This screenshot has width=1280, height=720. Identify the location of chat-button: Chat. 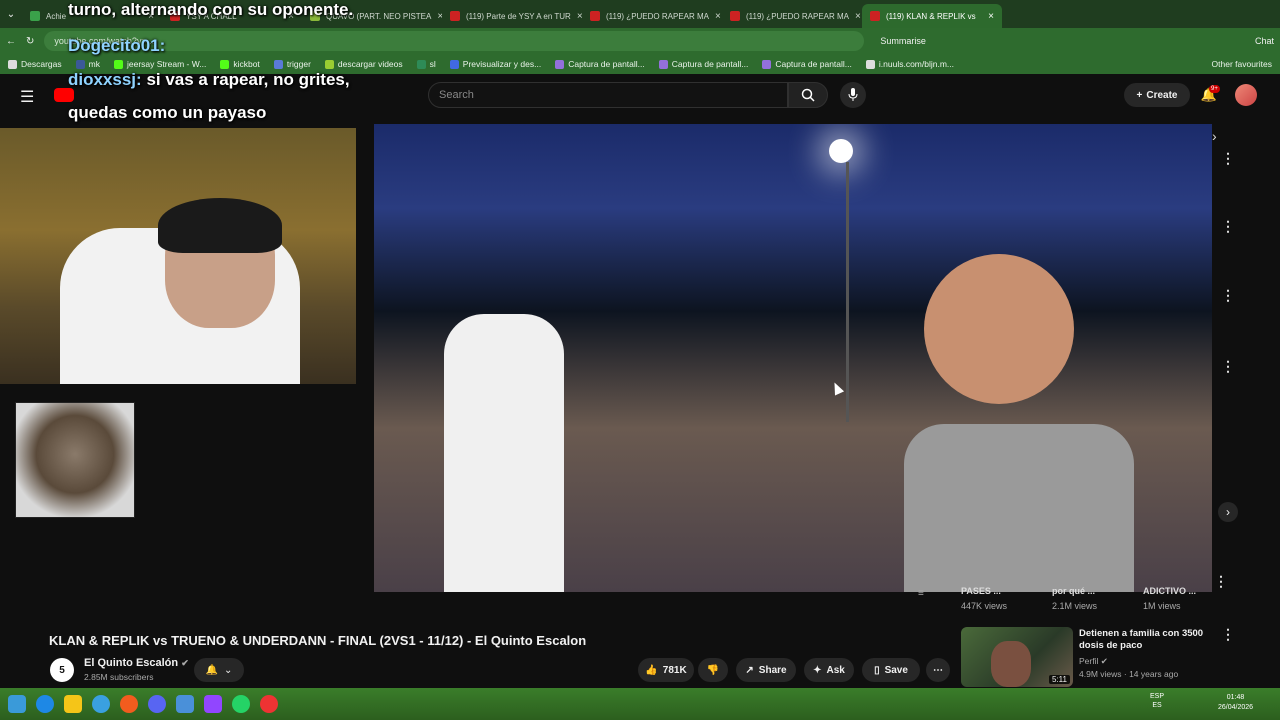
(1264, 41).